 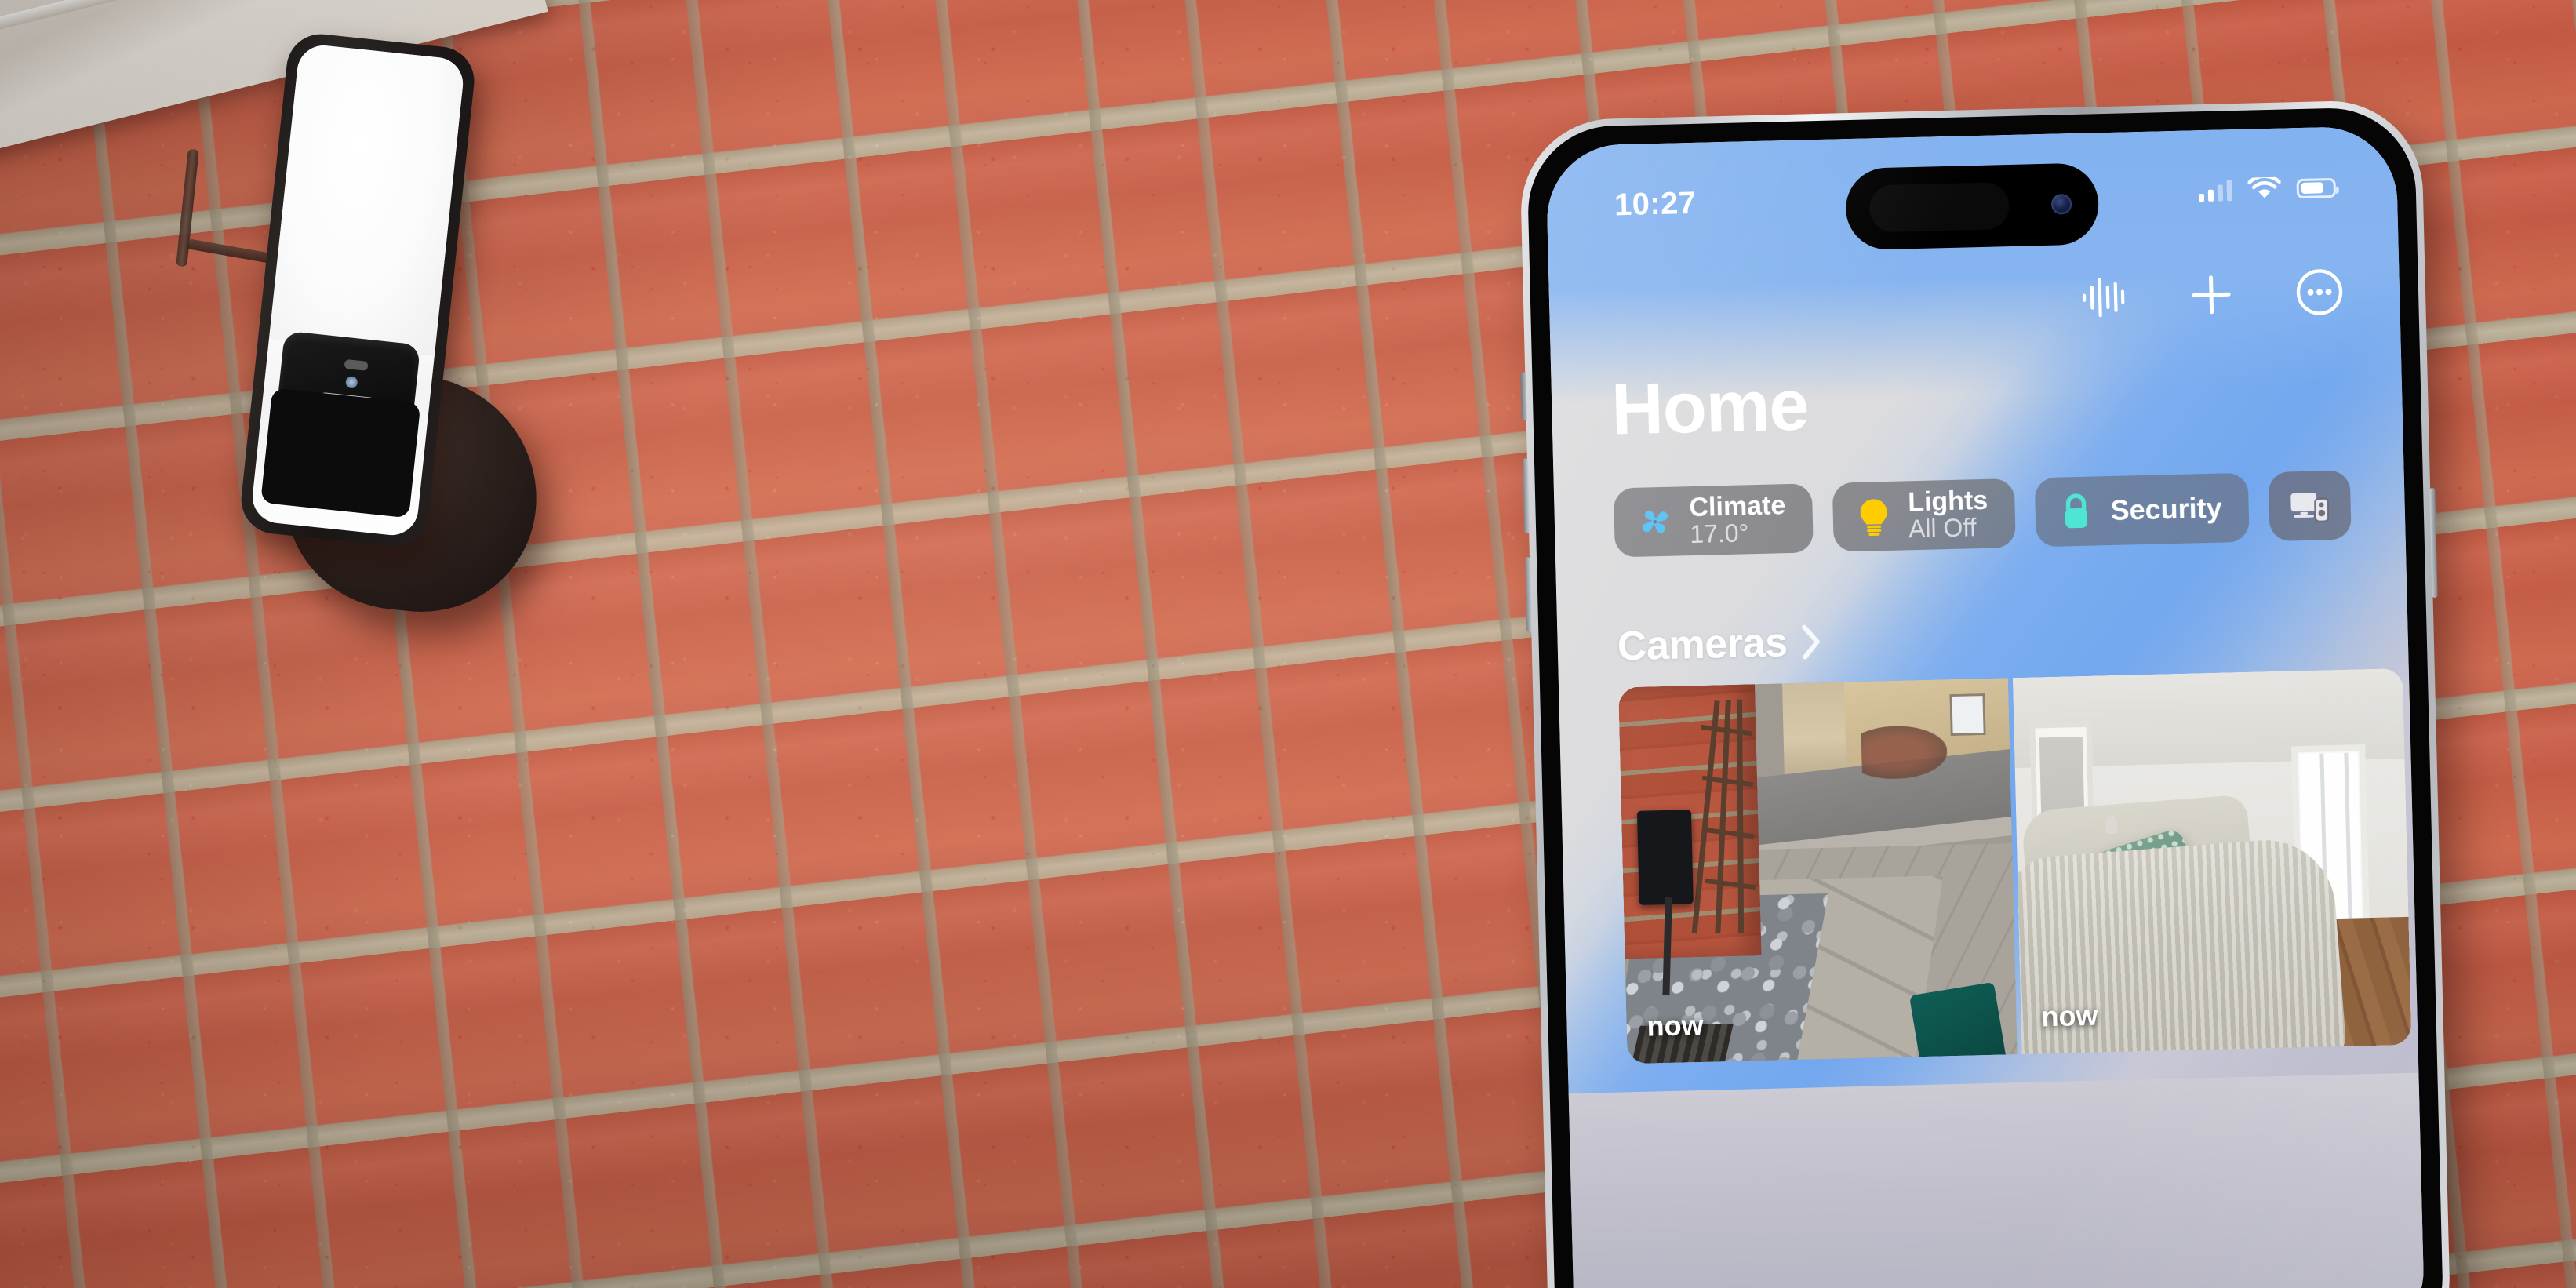 I want to click on tv-speaker-icon, so click(x=2309, y=506).